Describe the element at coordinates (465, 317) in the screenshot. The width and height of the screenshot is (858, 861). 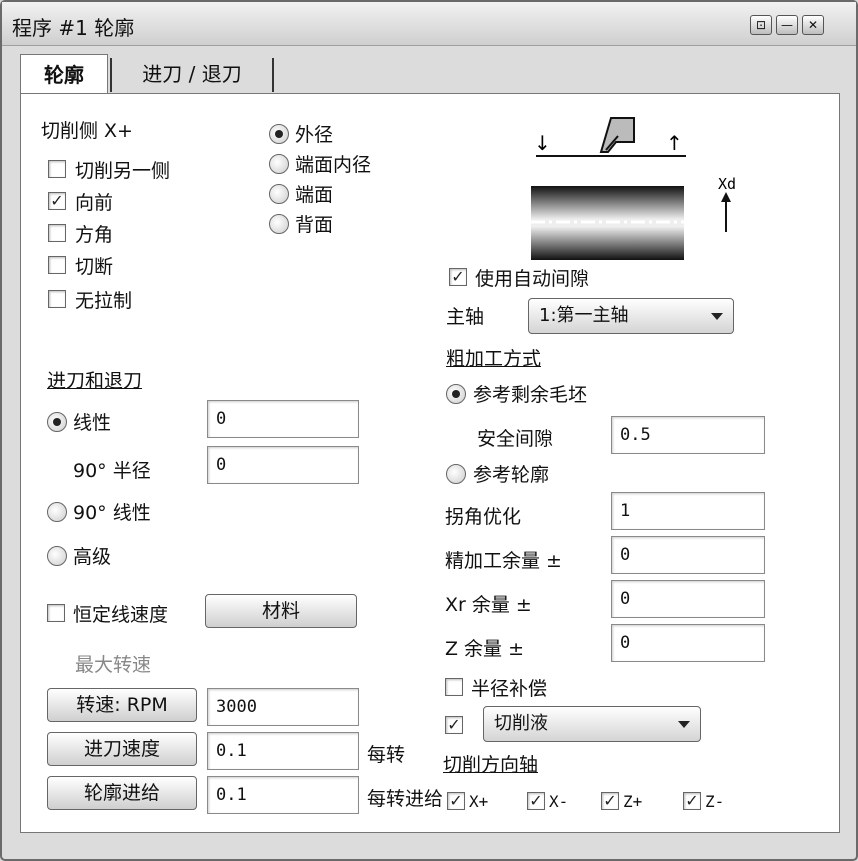
I see `spindle-label: 主轴` at that location.